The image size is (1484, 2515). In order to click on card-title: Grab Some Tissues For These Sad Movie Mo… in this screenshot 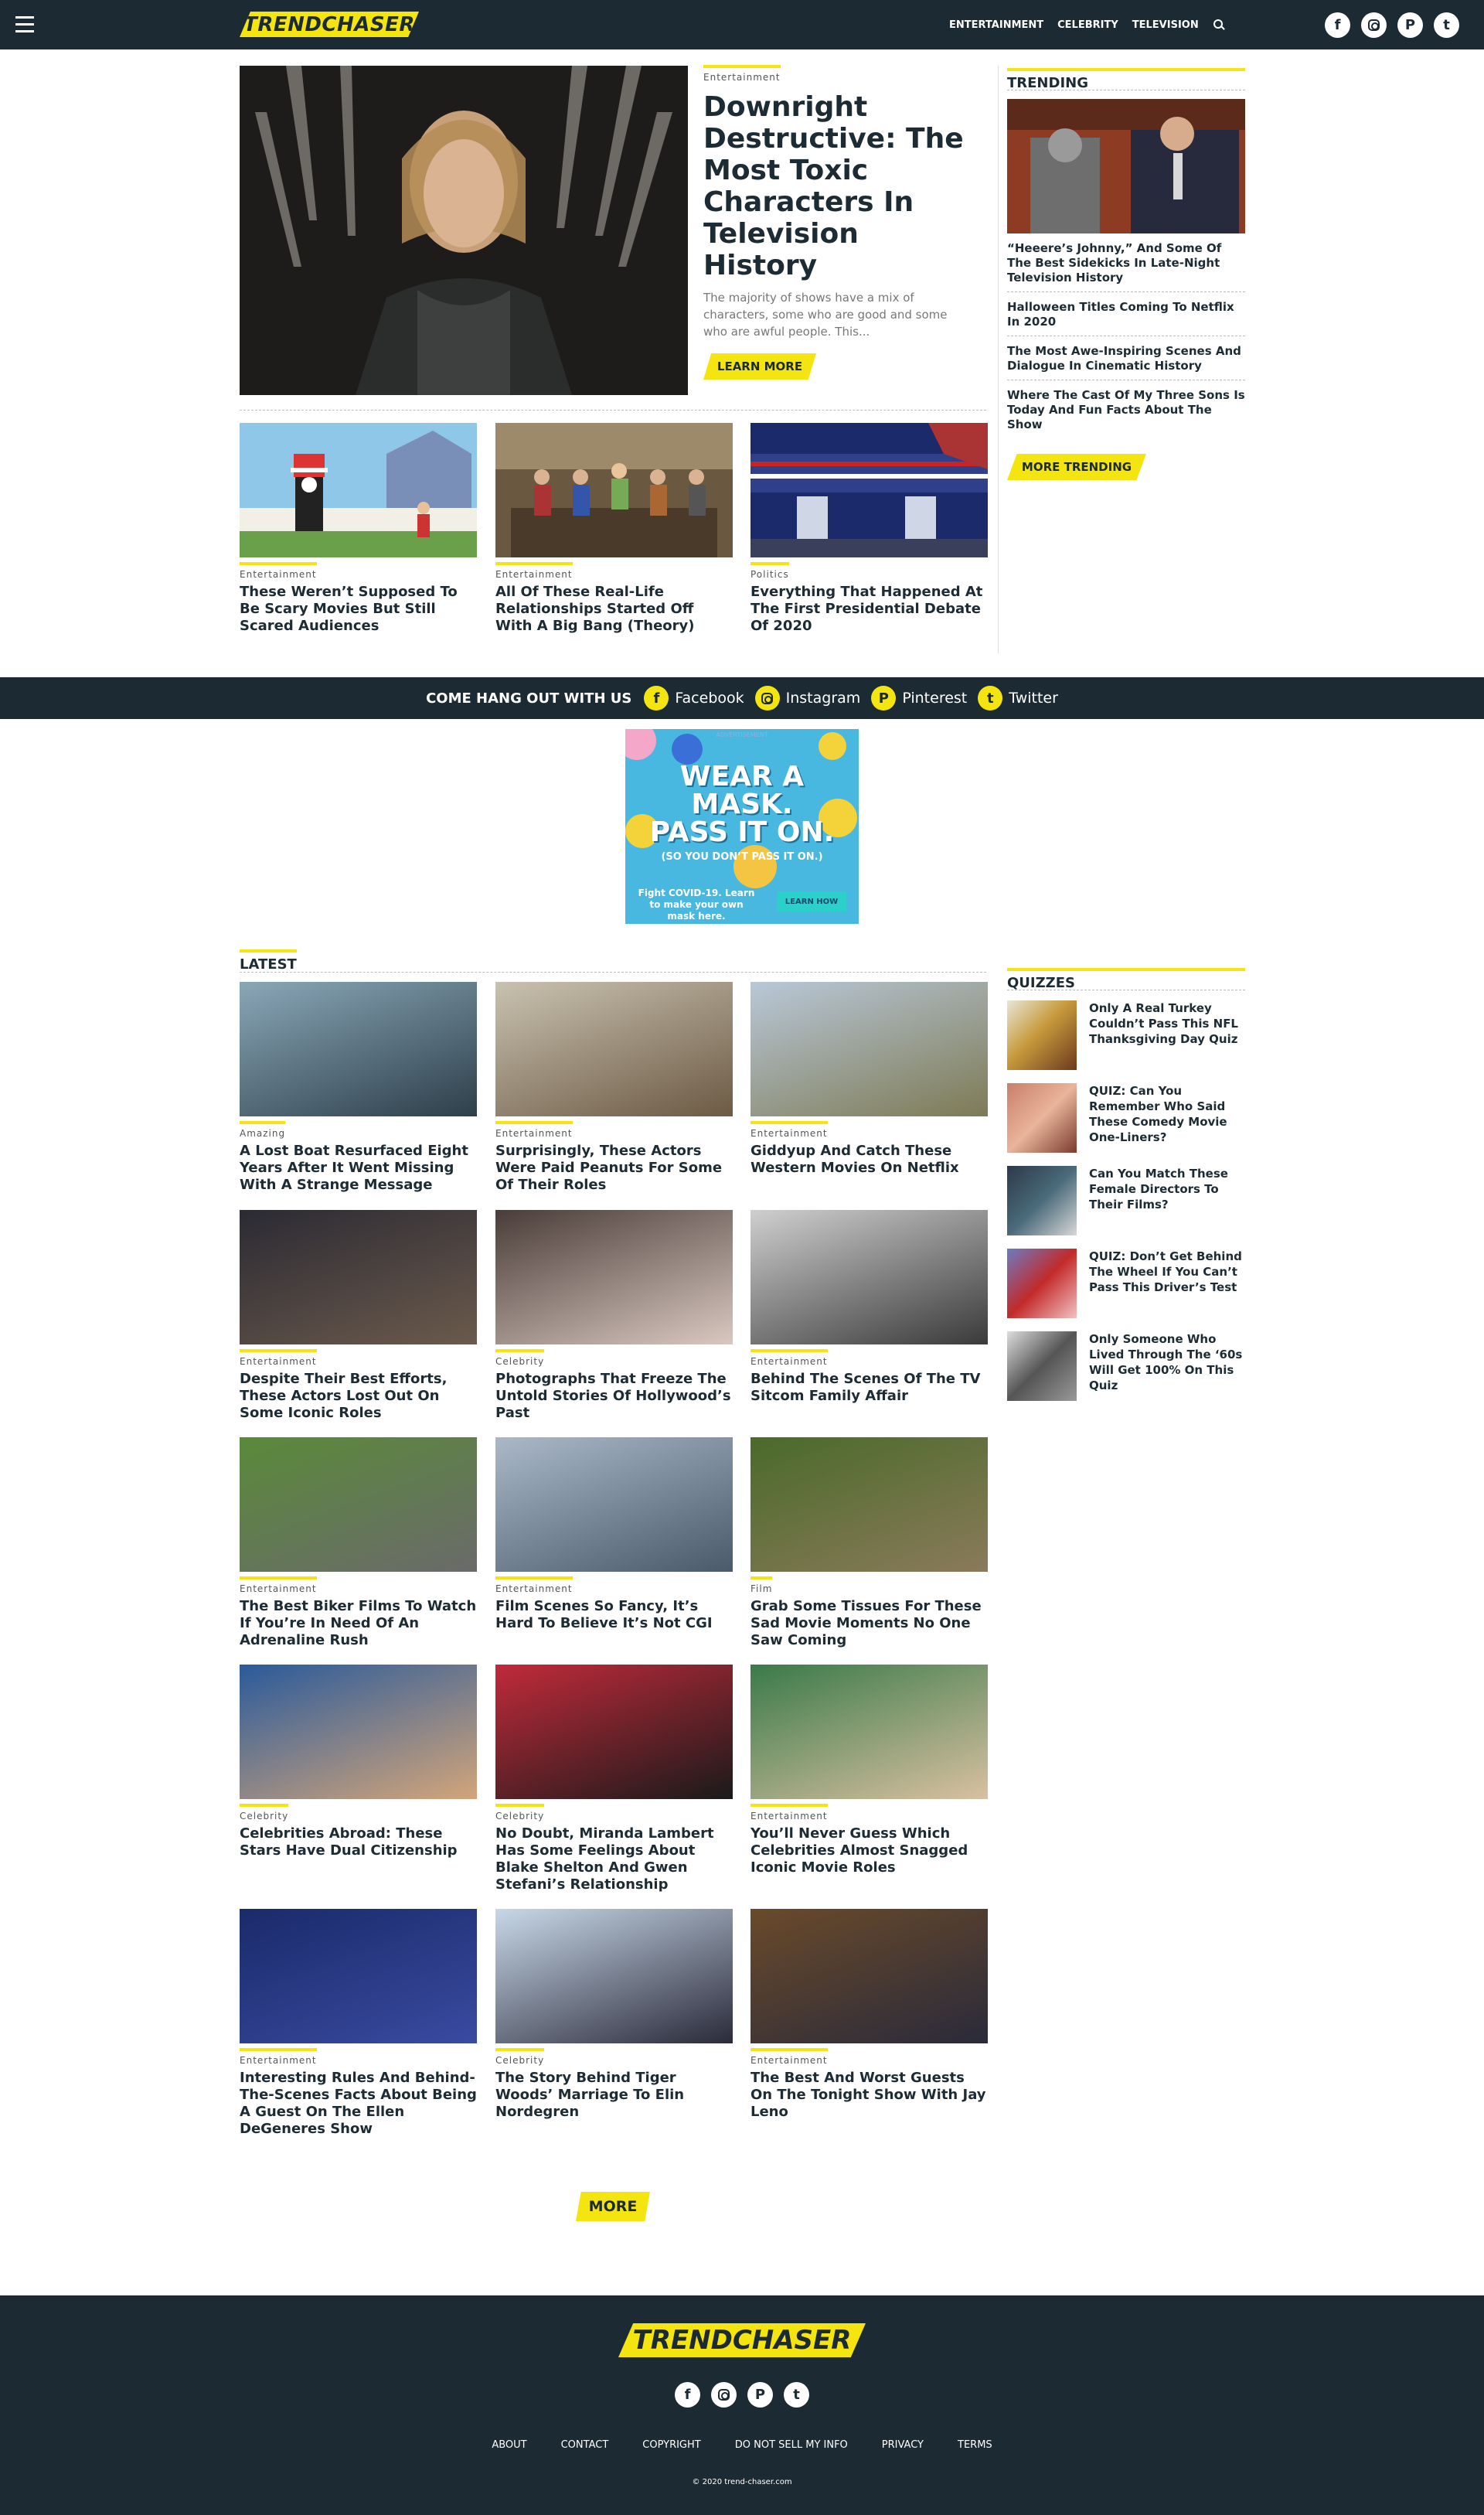, I will do `click(869, 1623)`.